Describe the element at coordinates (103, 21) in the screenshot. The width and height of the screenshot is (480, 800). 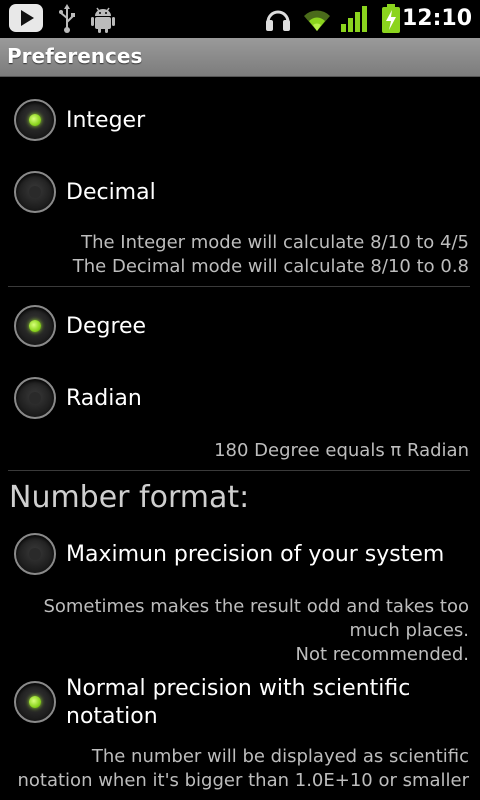
I see `android-debug-icon` at that location.